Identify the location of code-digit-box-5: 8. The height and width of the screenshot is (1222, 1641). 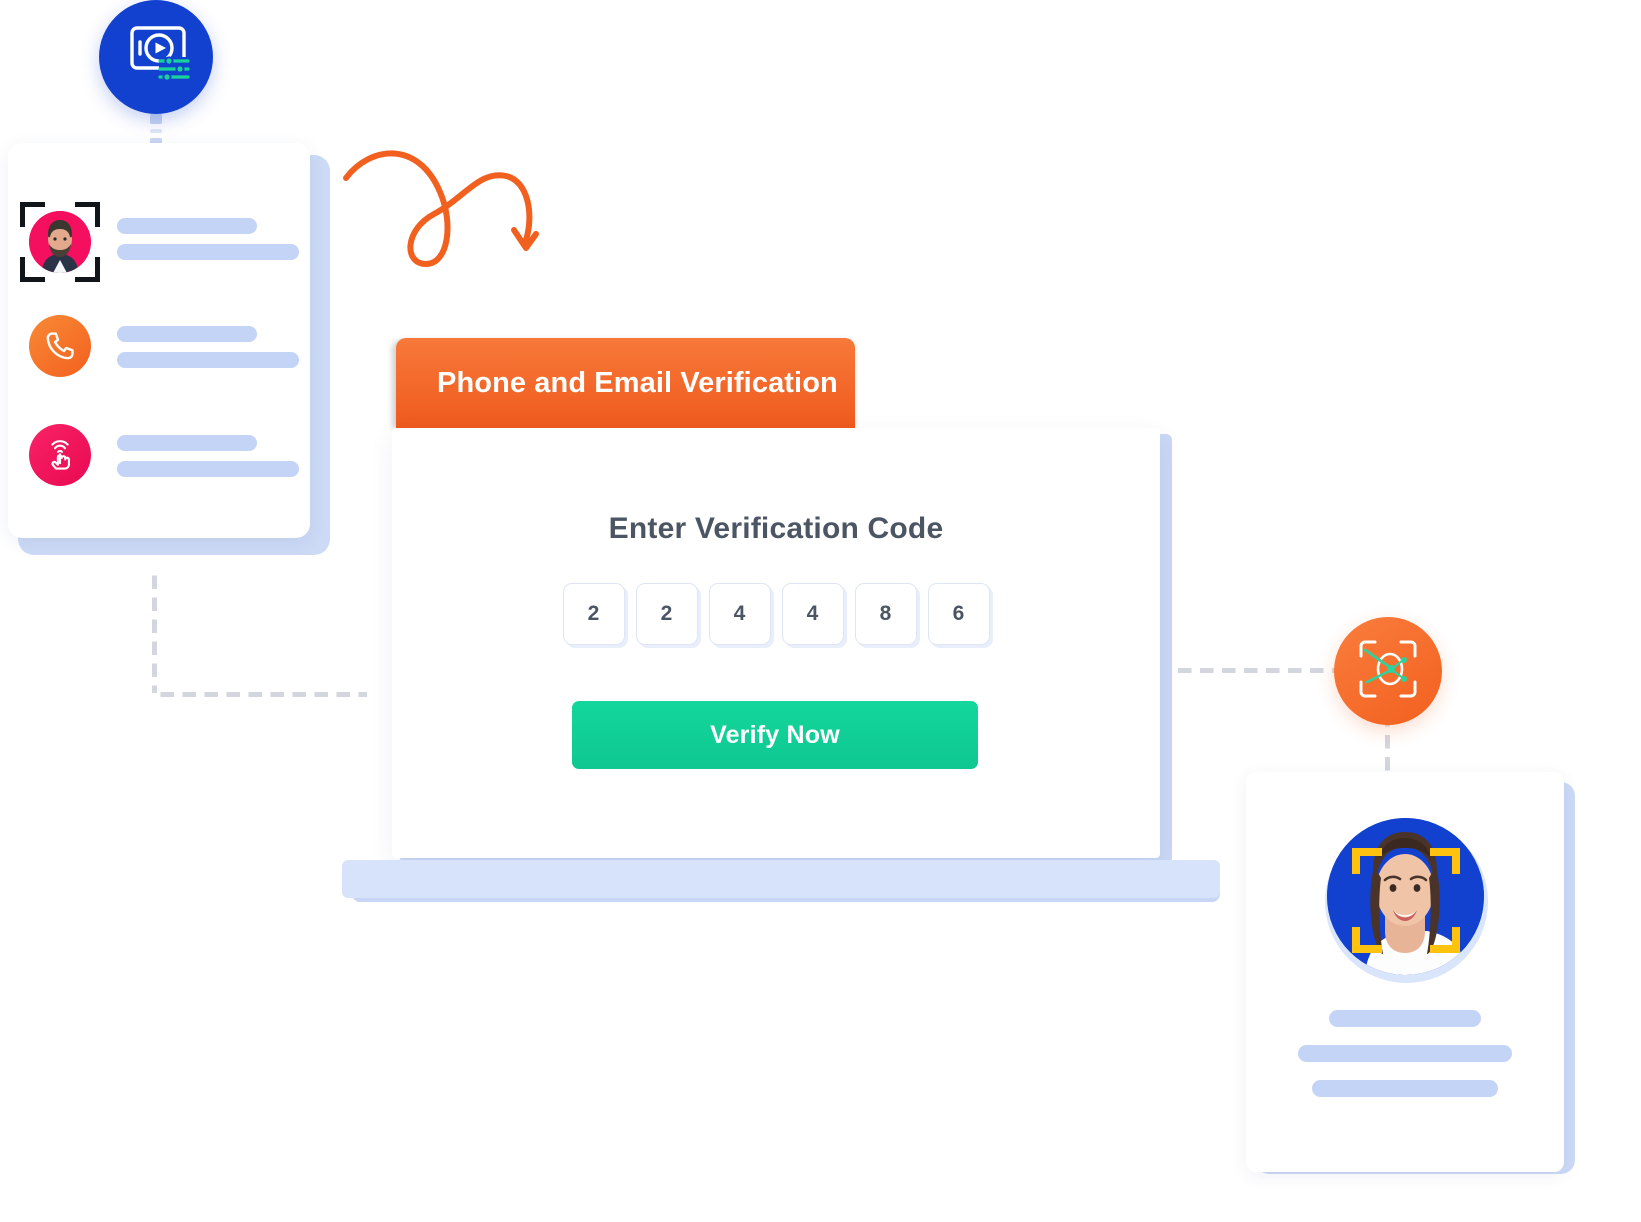
(885, 614).